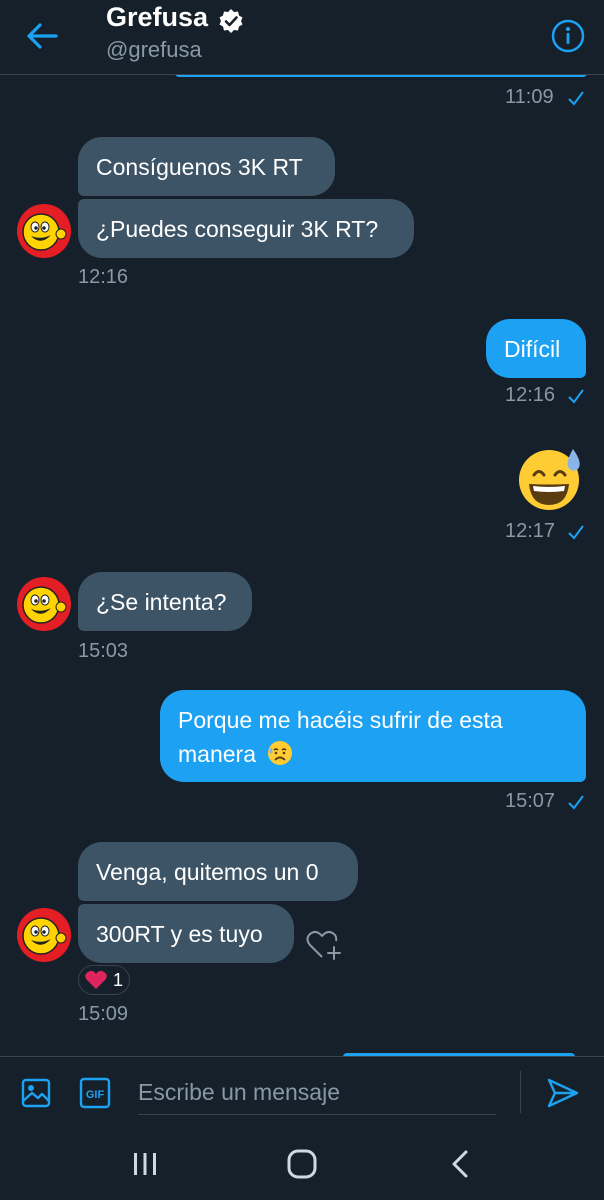  Describe the element at coordinates (246, 228) in the screenshot. I see `incoming-message-bubble: ¿Puedes conseguir 3K RT?` at that location.